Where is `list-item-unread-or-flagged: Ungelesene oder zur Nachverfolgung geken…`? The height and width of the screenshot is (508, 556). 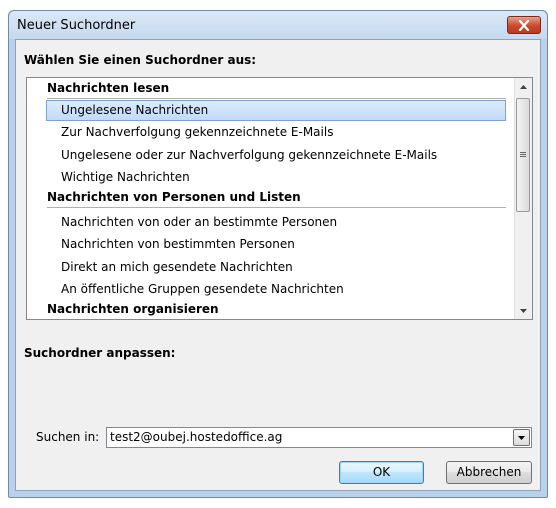 list-item-unread-or-flagged: Ungelesene oder zur Nachverfolgung geken… is located at coordinates (276, 155).